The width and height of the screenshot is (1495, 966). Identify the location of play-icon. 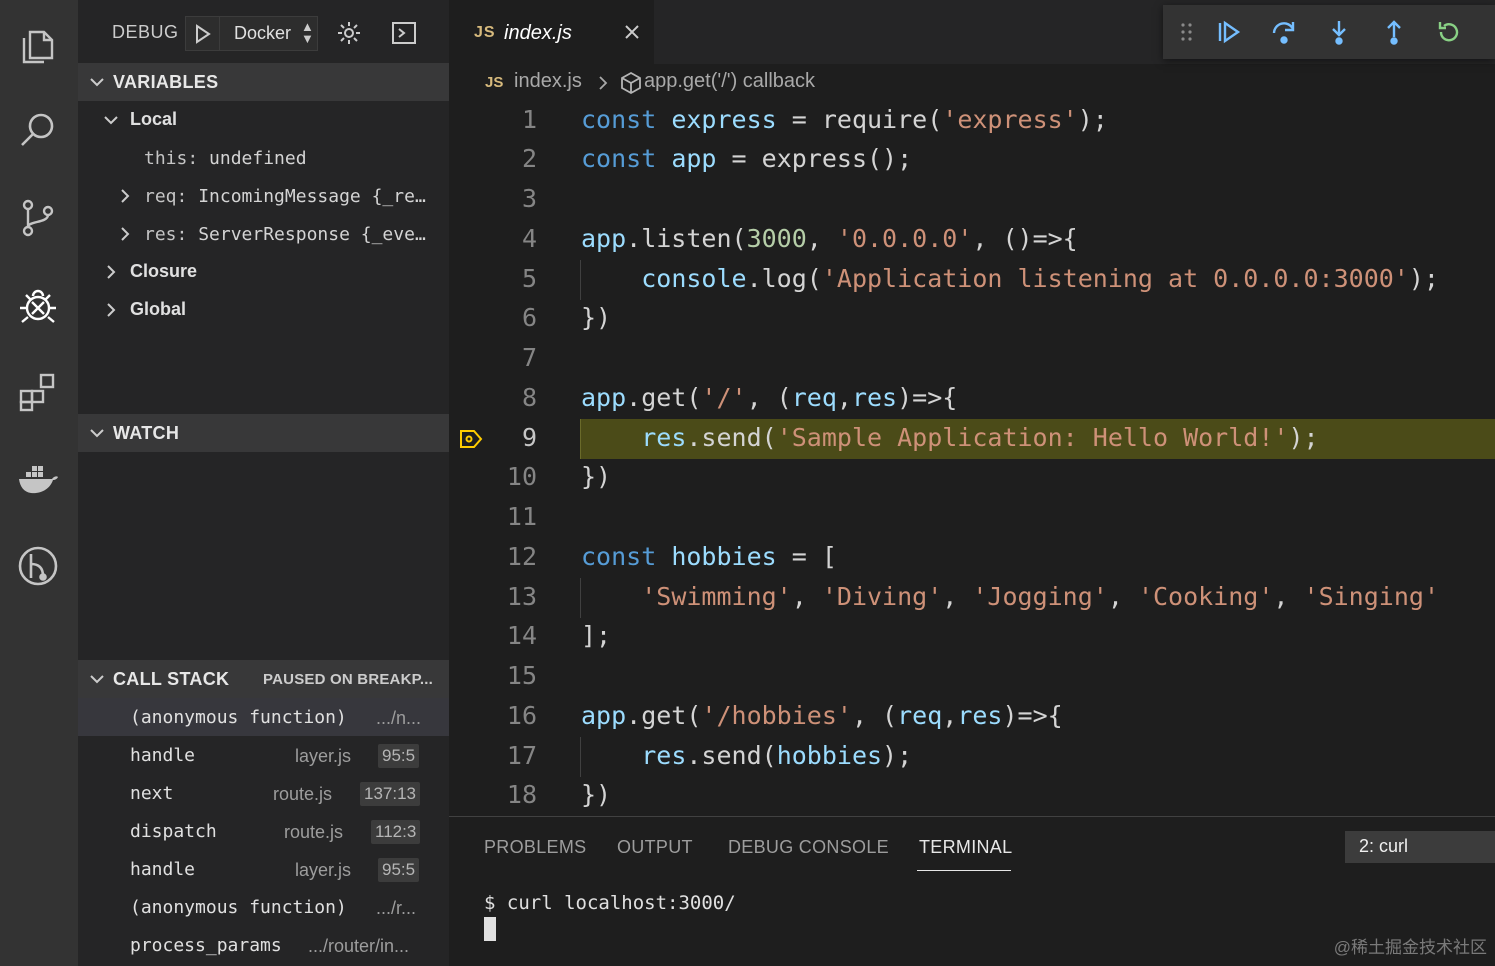
(203, 33).